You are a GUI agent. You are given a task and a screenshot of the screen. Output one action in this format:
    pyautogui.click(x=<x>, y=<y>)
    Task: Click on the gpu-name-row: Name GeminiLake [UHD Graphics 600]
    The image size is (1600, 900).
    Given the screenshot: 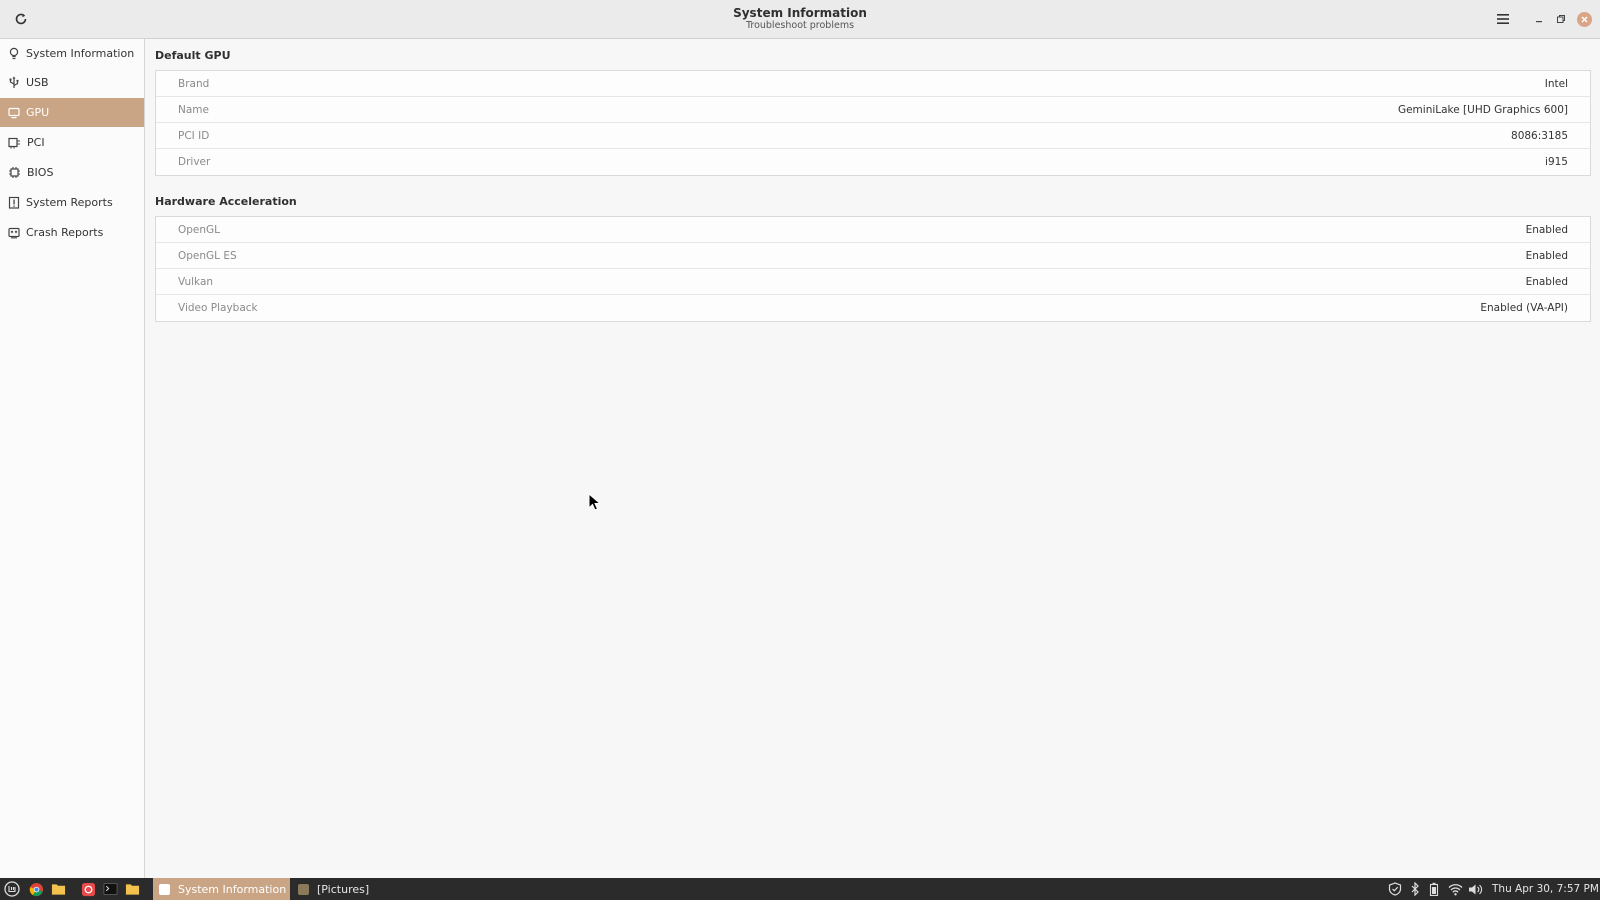 What is the action you would take?
    pyautogui.click(x=873, y=110)
    